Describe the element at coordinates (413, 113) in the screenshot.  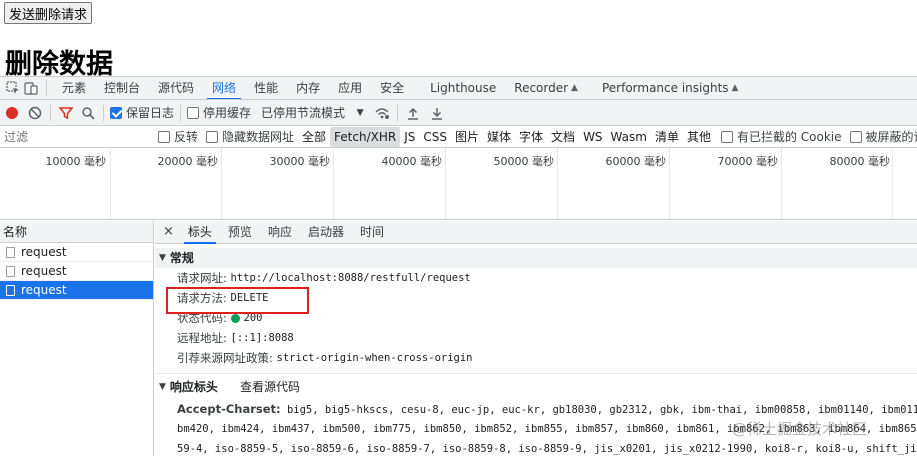
I see `import-har-icon` at that location.